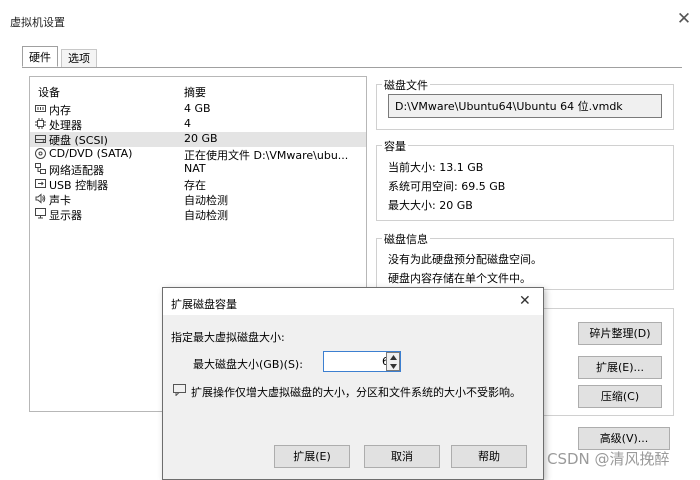  Describe the element at coordinates (195, 185) in the screenshot. I see `device-summary: 存在` at that location.